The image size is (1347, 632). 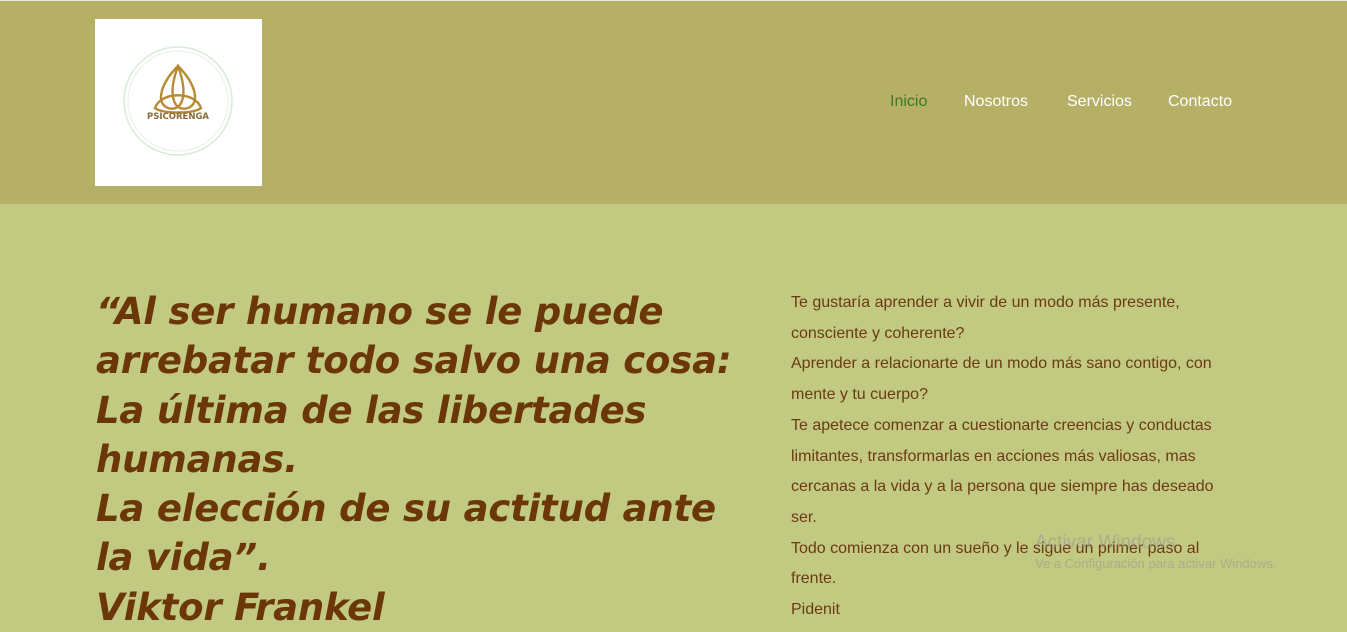 I want to click on quote-line: “Al ser humano se le puede, so click(x=380, y=311).